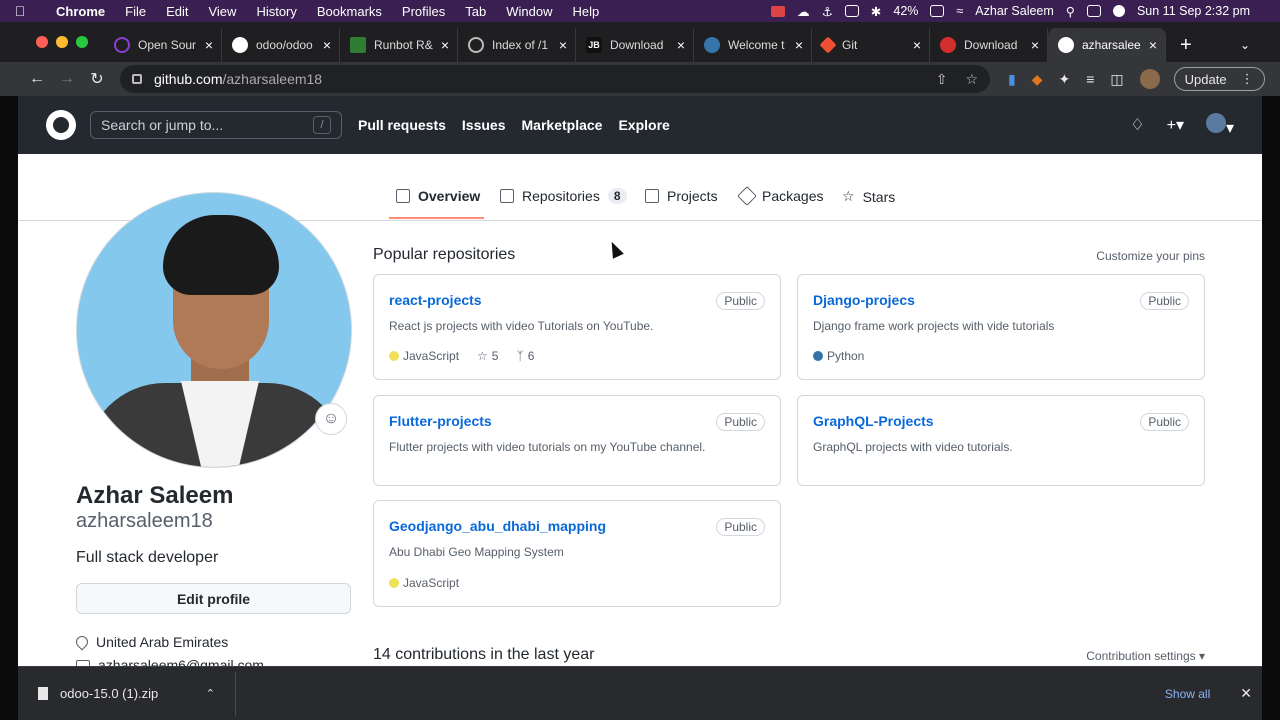 Image resolution: width=1280 pixels, height=720 pixels. Describe the element at coordinates (77, 11) in the screenshot. I see `menu-app-name: Chrome` at that location.